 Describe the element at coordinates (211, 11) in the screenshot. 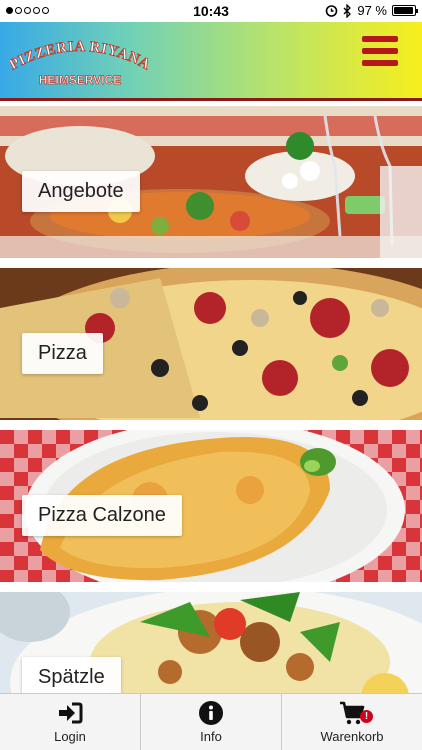

I see `status-bar: 10:43 97 %` at that location.